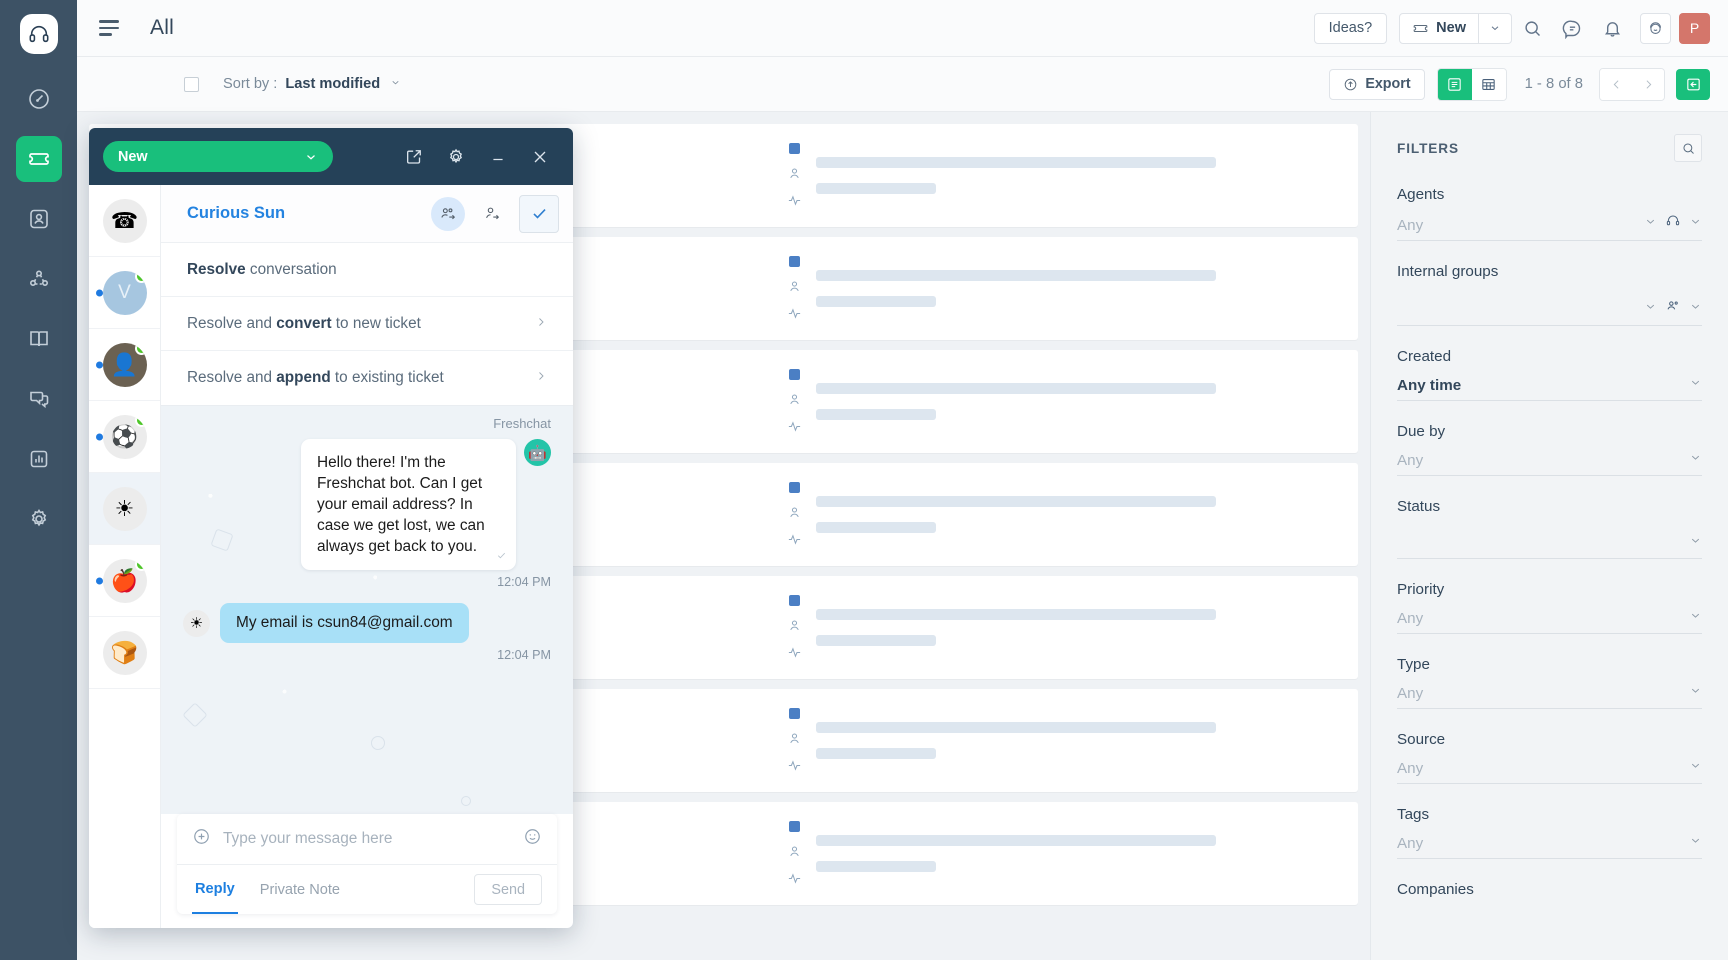 The height and width of the screenshot is (960, 1728). What do you see at coordinates (876, 866) in the screenshot?
I see `row-meta2-placeholder` at bounding box center [876, 866].